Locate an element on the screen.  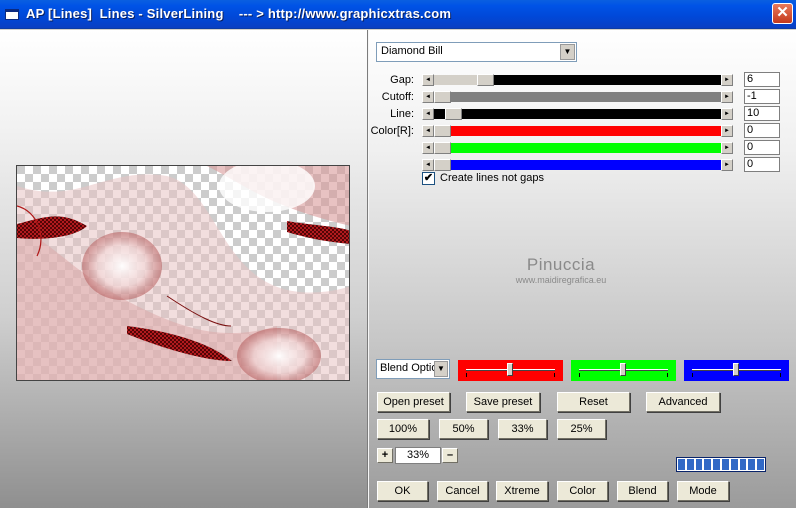
mode-button: Mode is located at coordinates (703, 491).